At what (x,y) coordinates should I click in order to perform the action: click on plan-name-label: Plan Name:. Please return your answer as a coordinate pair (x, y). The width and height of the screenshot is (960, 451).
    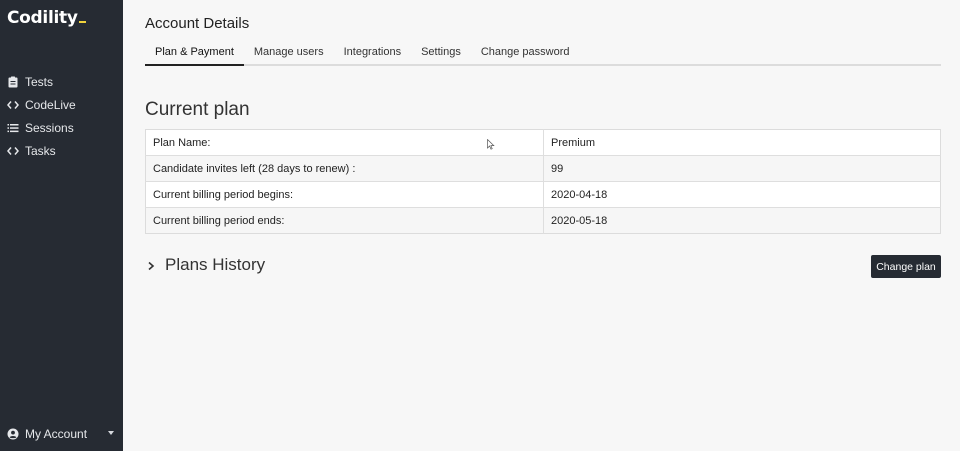
    Looking at the image, I should click on (344, 142).